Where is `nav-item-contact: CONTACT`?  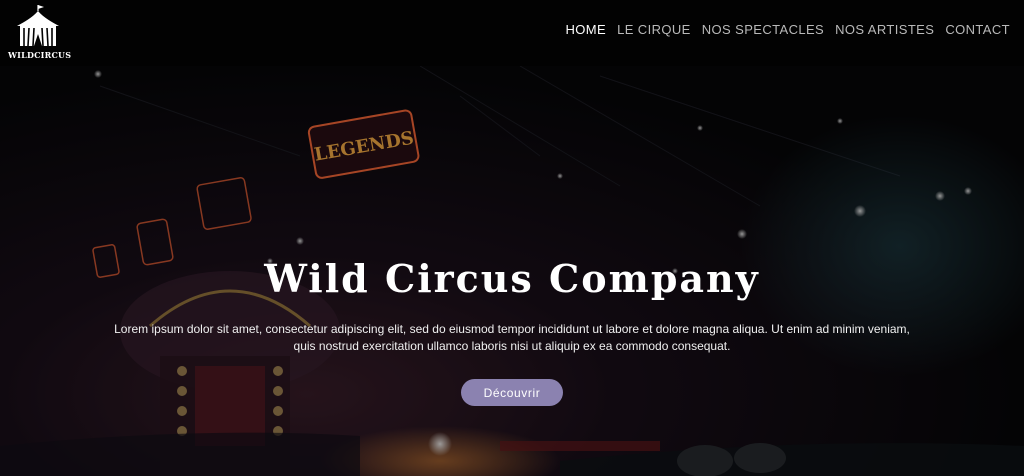 nav-item-contact: CONTACT is located at coordinates (977, 29).